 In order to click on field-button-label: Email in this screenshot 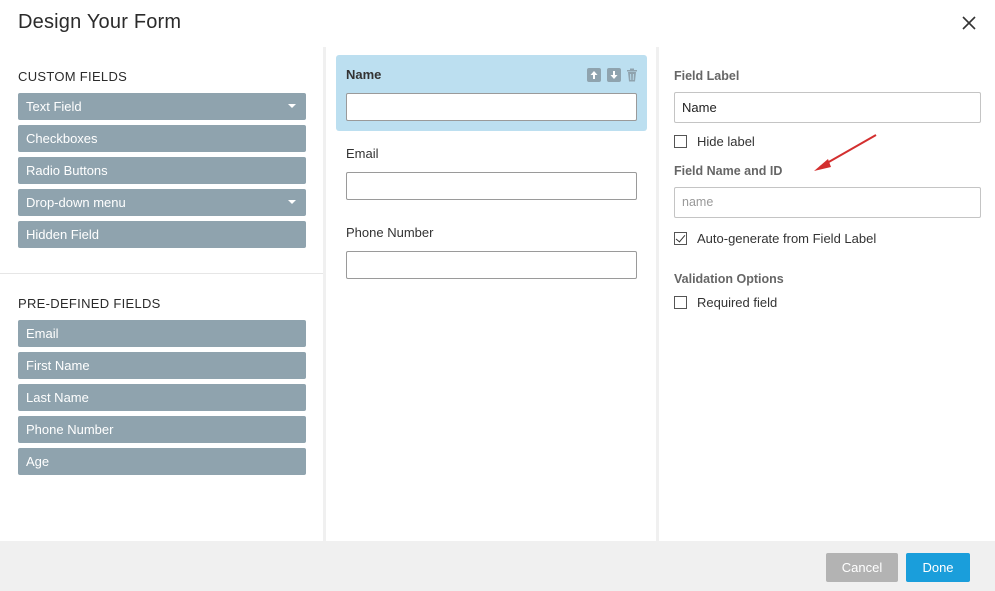, I will do `click(42, 333)`.